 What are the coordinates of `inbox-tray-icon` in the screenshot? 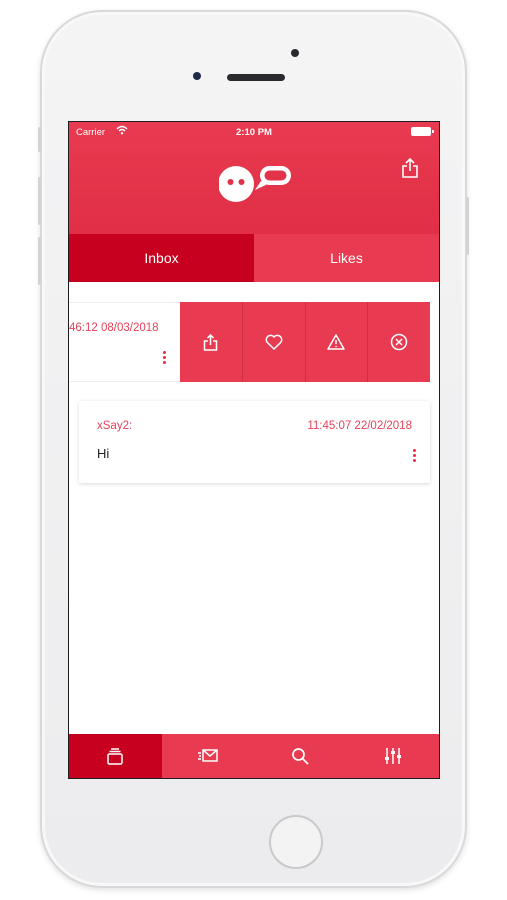 It's located at (115, 756).